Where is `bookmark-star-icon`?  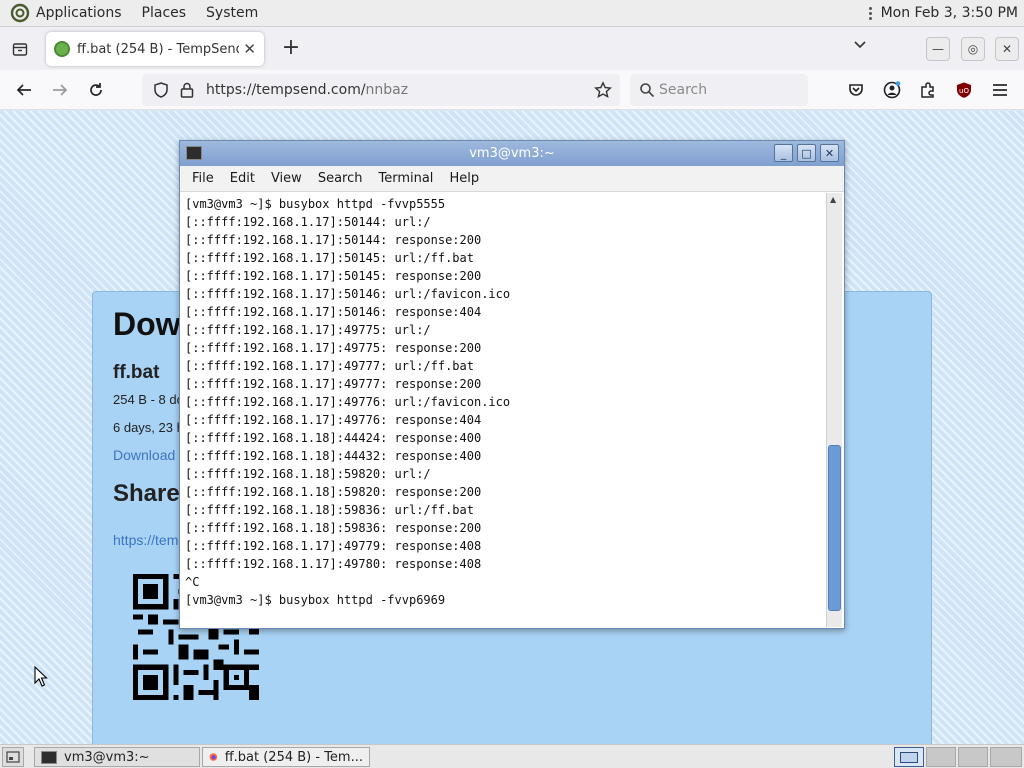
bookmark-star-icon is located at coordinates (603, 90).